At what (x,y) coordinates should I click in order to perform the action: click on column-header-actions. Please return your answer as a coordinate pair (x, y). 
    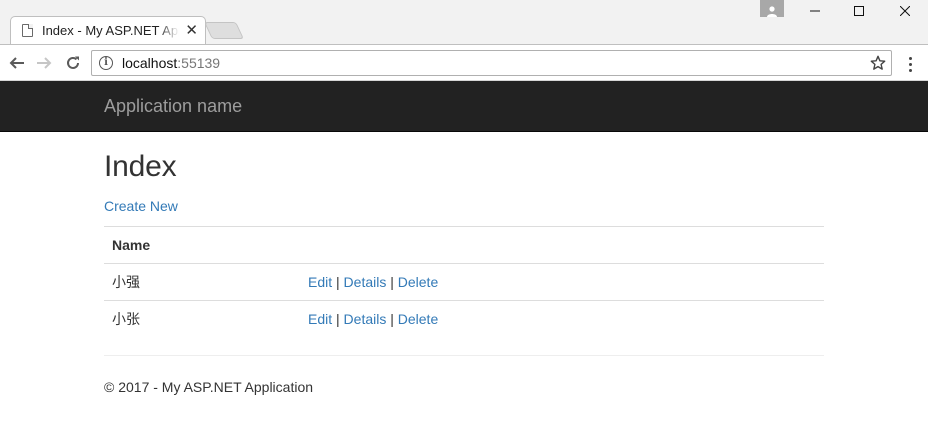
    Looking at the image, I should click on (562, 245).